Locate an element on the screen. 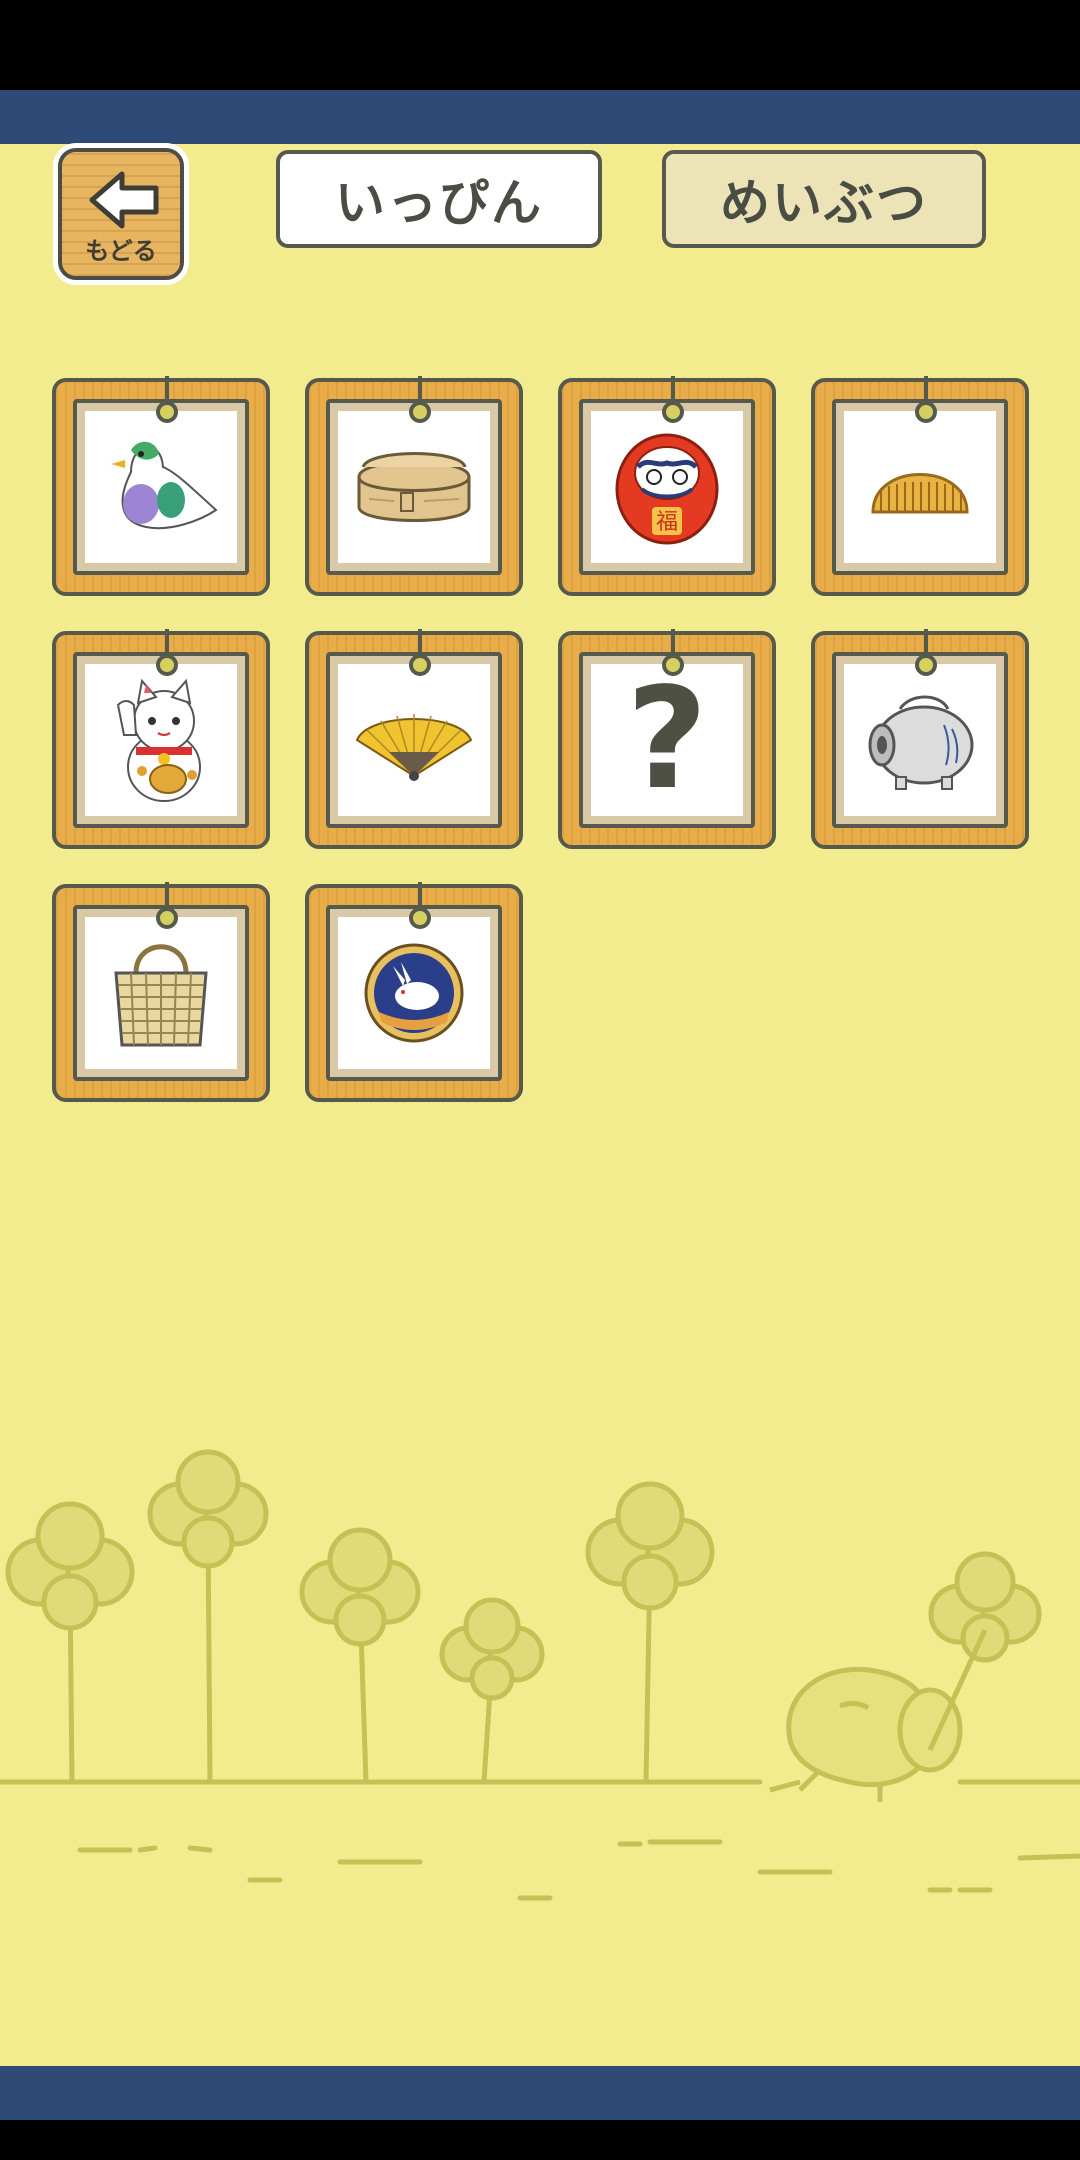  item-card: 福 is located at coordinates (667, 487).